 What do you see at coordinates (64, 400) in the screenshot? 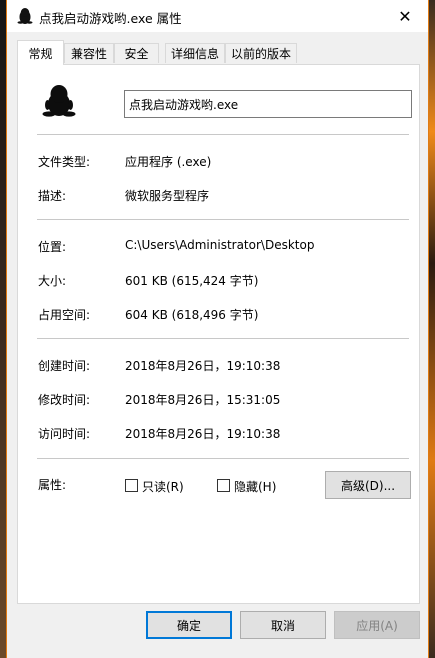
I see `modified-label: 修改时间:` at bounding box center [64, 400].